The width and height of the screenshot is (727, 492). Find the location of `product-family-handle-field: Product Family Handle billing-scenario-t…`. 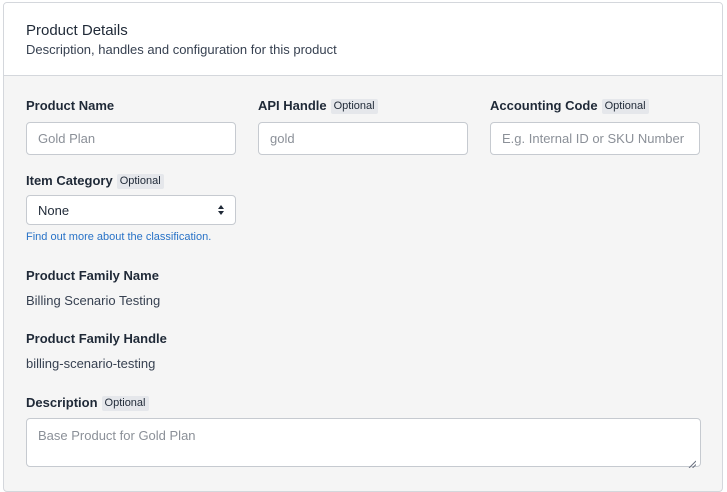

product-family-handle-field: Product Family Handle billing-scenario-t… is located at coordinates (96, 351).